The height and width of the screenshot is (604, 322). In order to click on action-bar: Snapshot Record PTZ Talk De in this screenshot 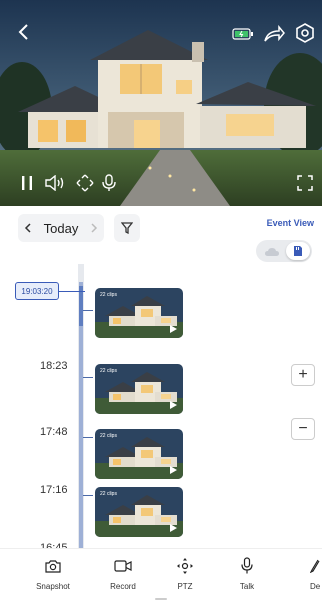, I will do `click(161, 576)`.